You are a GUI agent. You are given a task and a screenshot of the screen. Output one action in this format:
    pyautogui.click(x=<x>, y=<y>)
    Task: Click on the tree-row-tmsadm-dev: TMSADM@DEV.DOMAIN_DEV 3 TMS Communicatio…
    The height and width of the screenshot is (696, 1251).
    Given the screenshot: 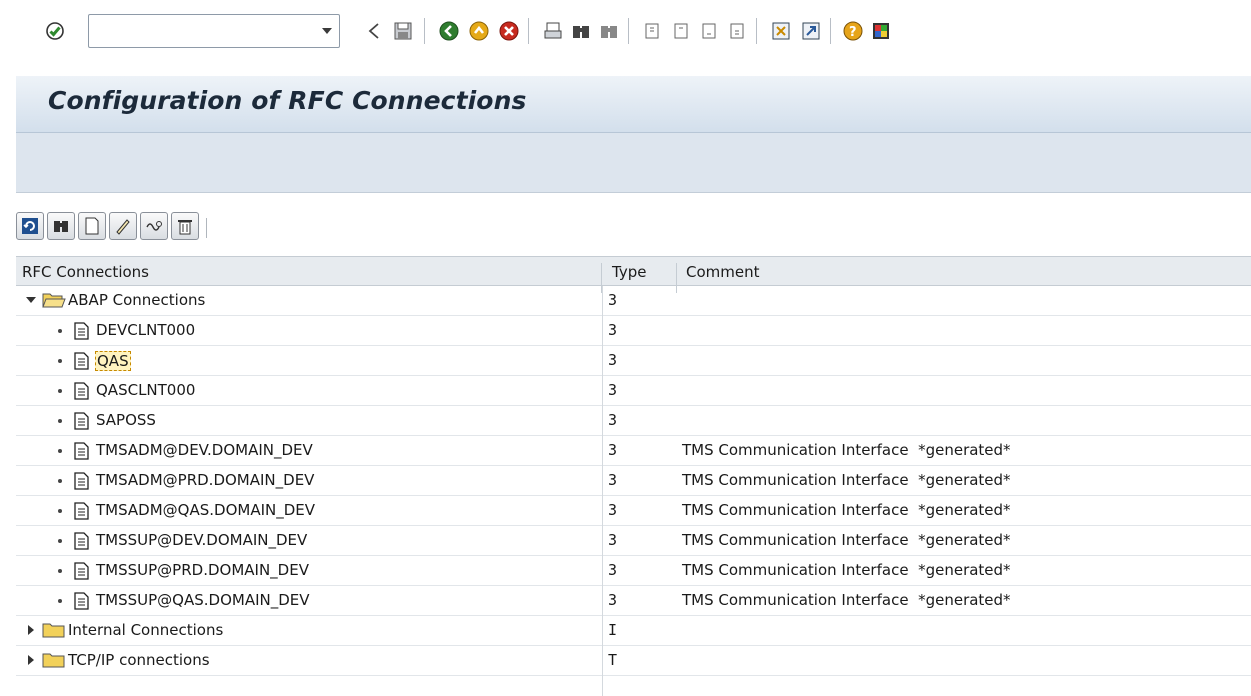 What is the action you would take?
    pyautogui.click(x=633, y=451)
    